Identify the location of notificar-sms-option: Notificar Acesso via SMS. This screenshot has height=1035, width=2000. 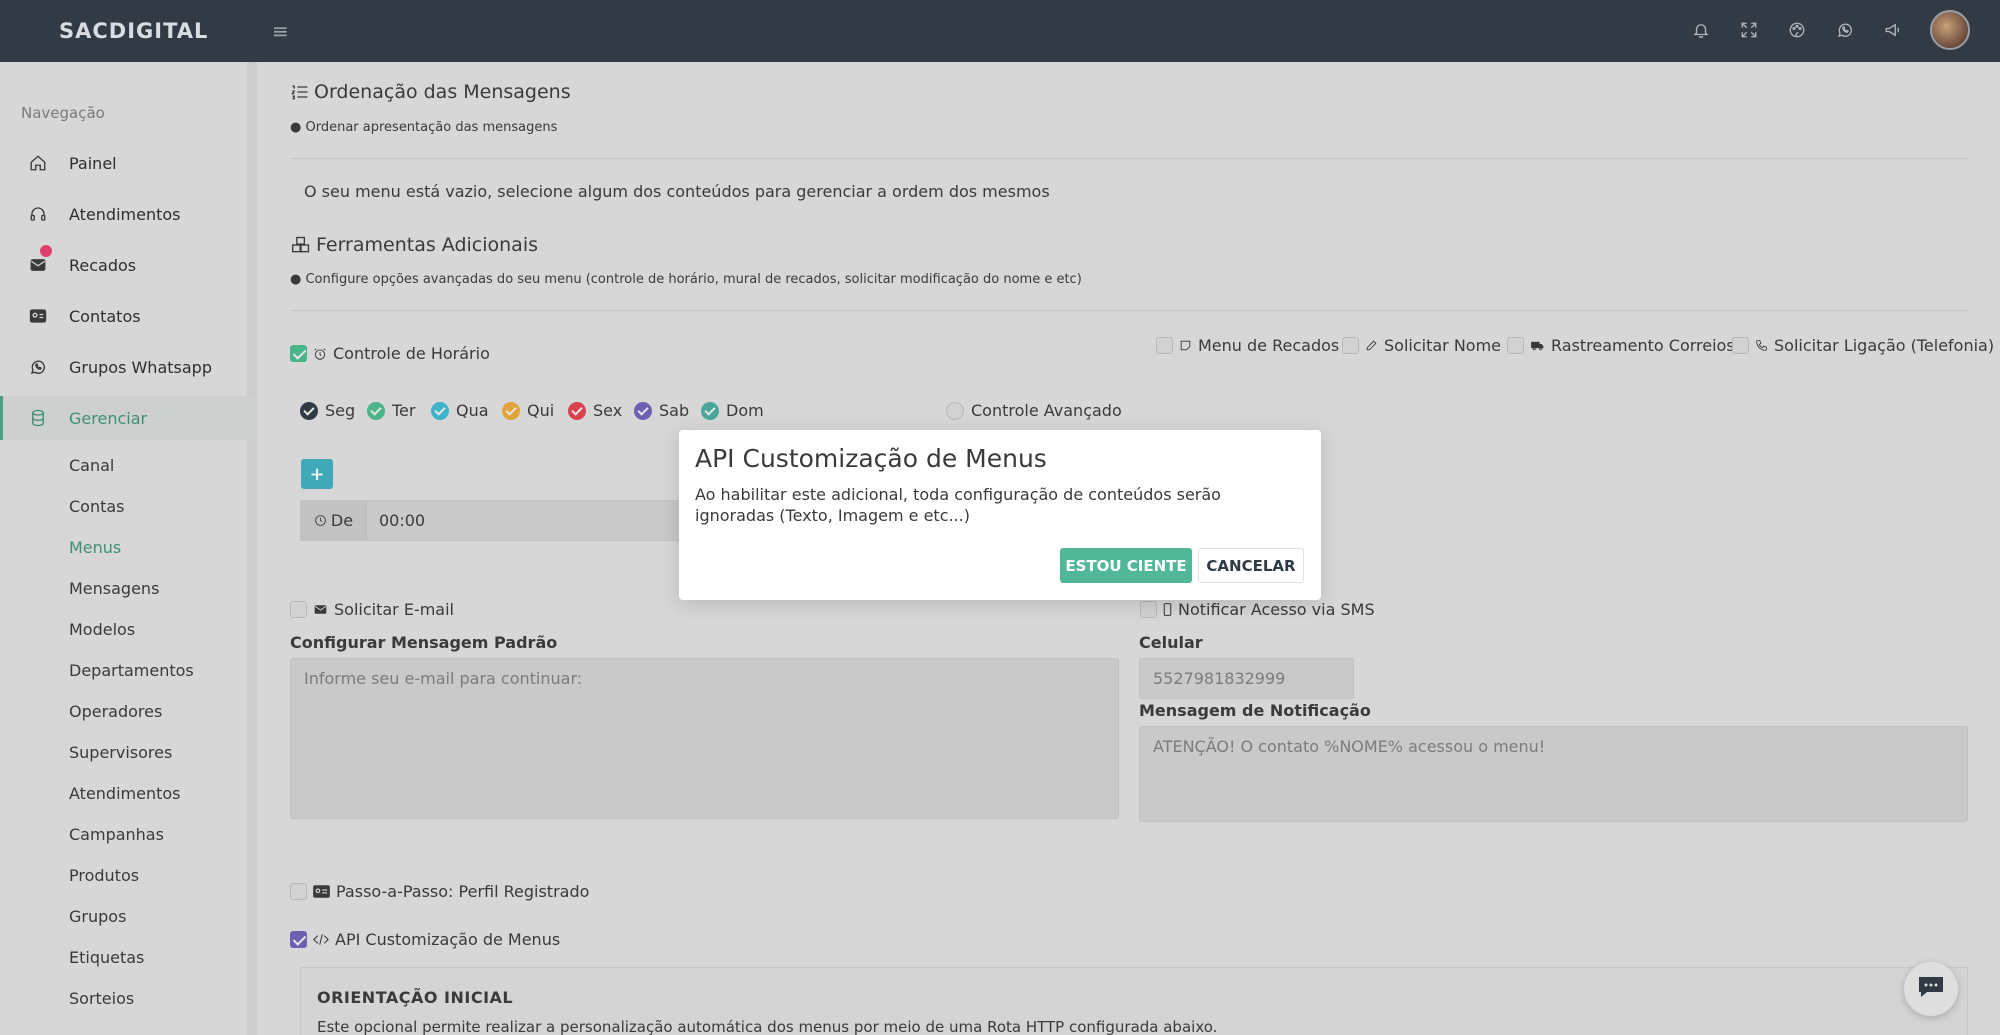
(1257, 609).